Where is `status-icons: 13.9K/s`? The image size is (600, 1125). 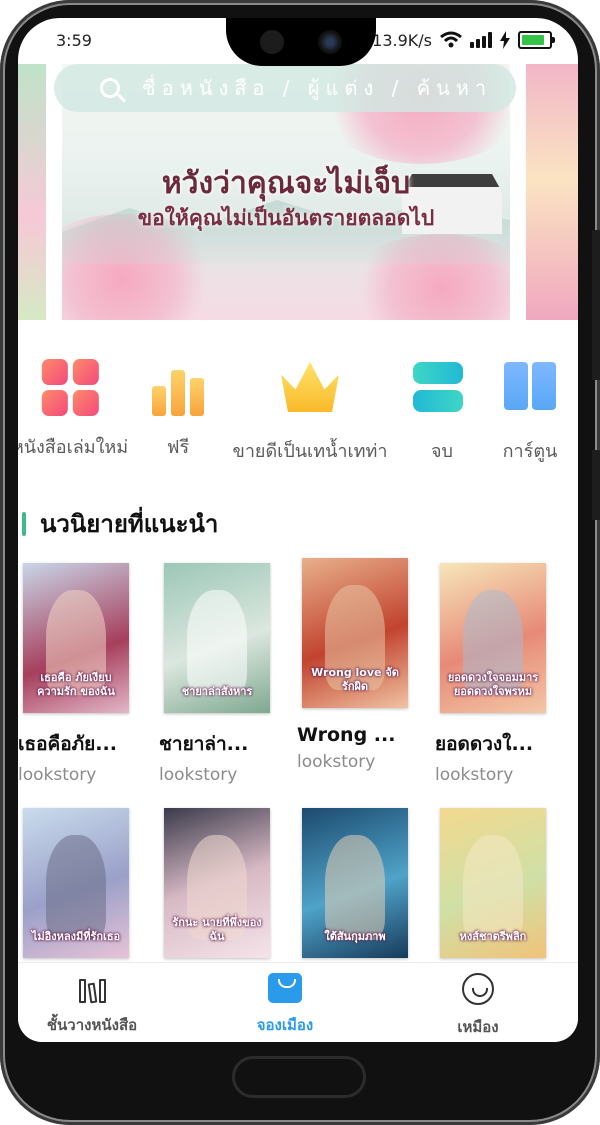
status-icons: 13.9K/s is located at coordinates (463, 40).